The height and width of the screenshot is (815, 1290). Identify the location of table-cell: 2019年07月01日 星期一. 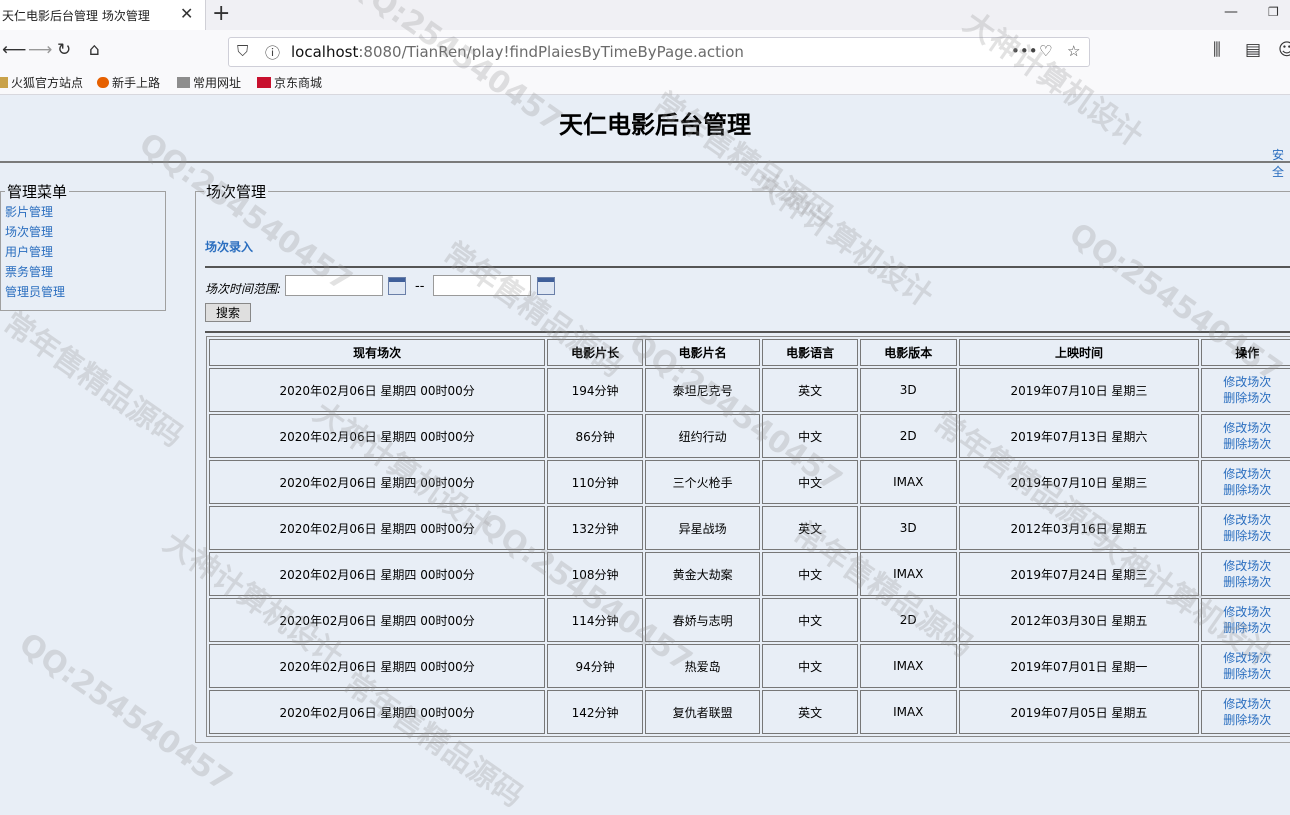
(1079, 666).